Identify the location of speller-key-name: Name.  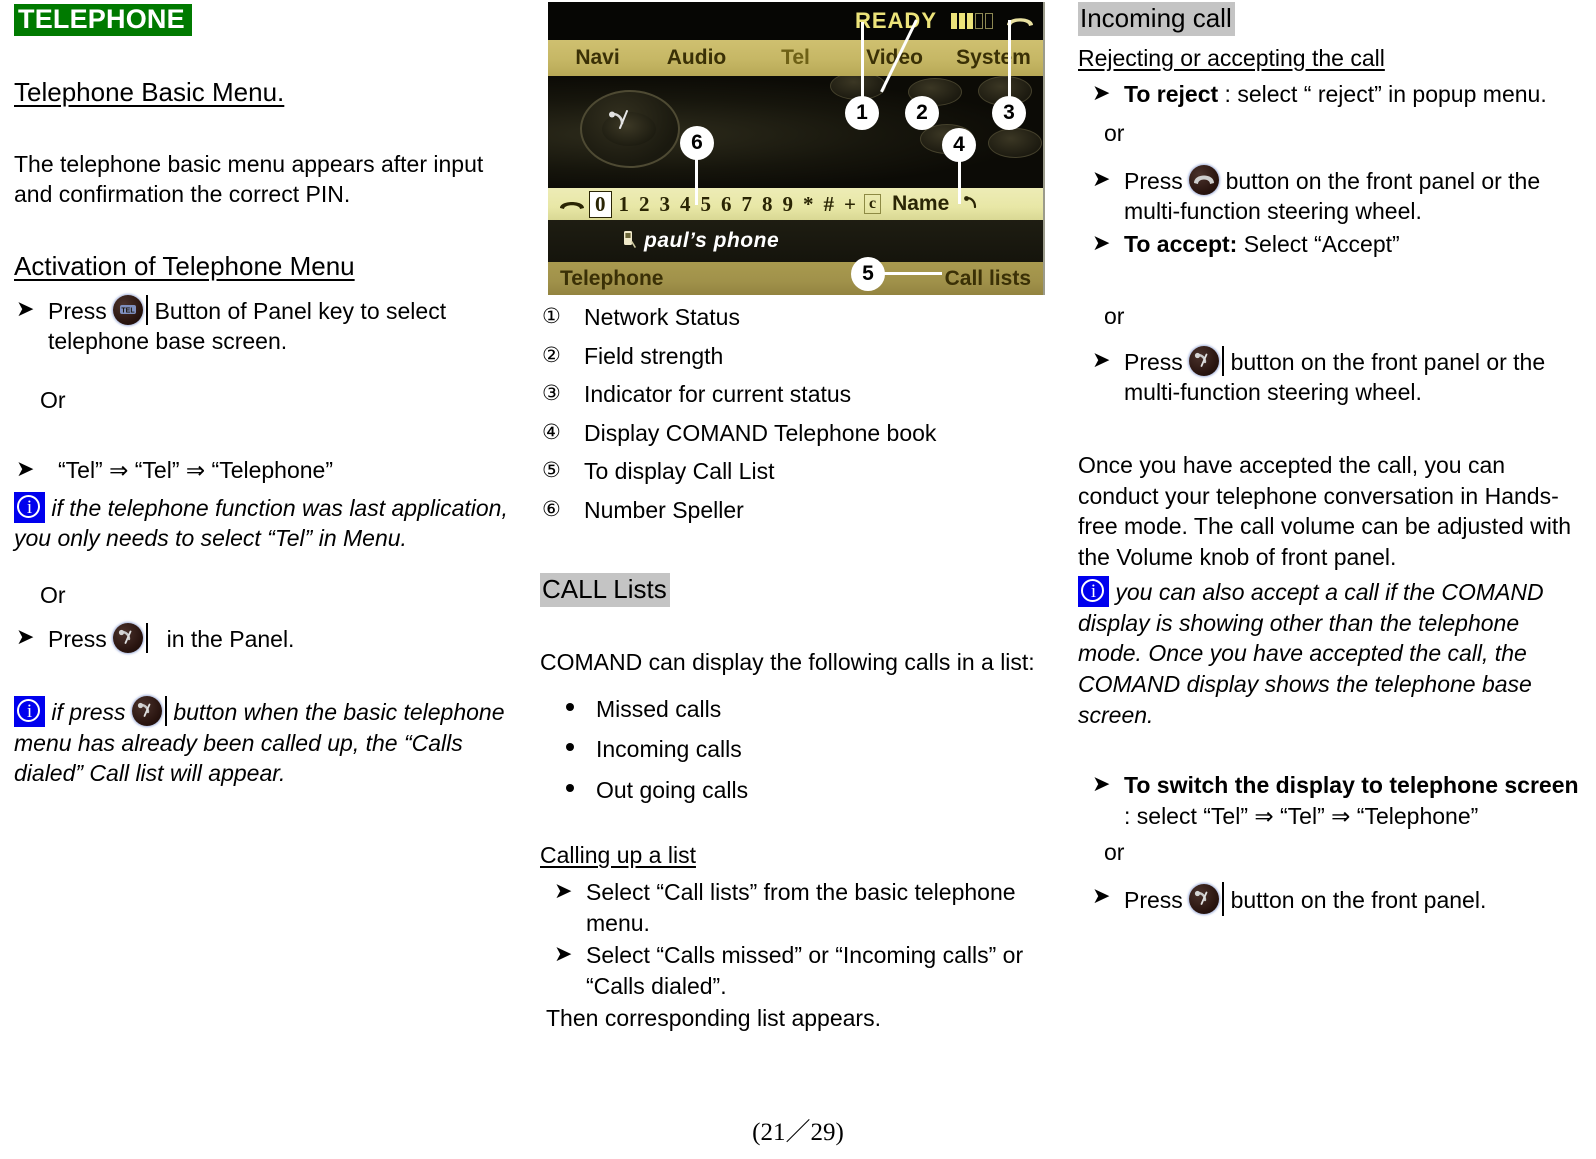
(920, 204).